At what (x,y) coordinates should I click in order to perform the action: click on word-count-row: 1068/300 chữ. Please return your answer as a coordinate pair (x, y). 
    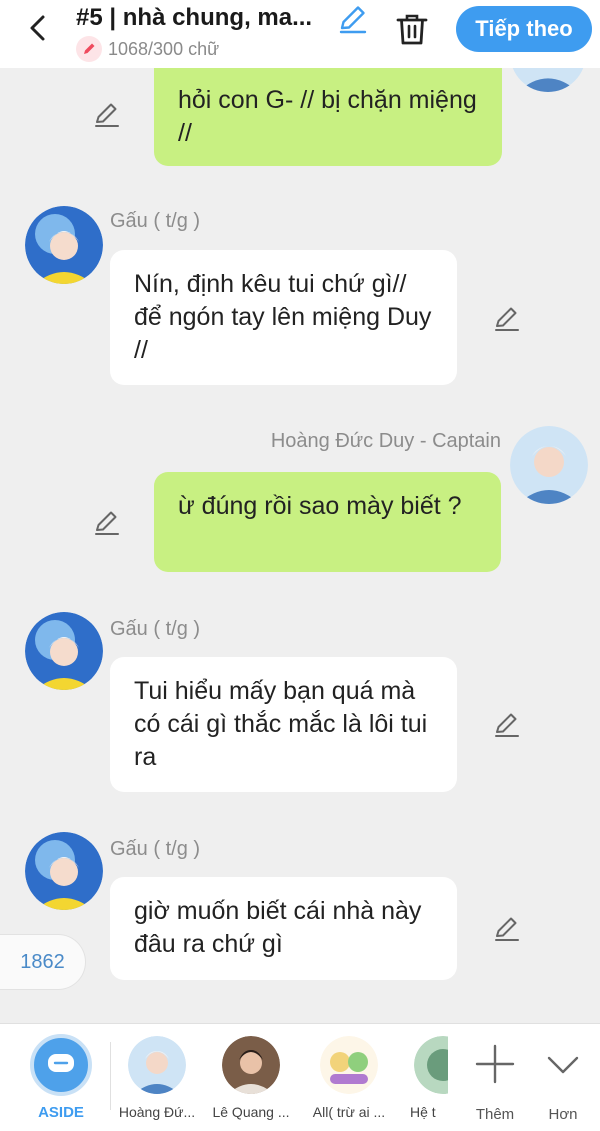
    Looking at the image, I should click on (147, 49).